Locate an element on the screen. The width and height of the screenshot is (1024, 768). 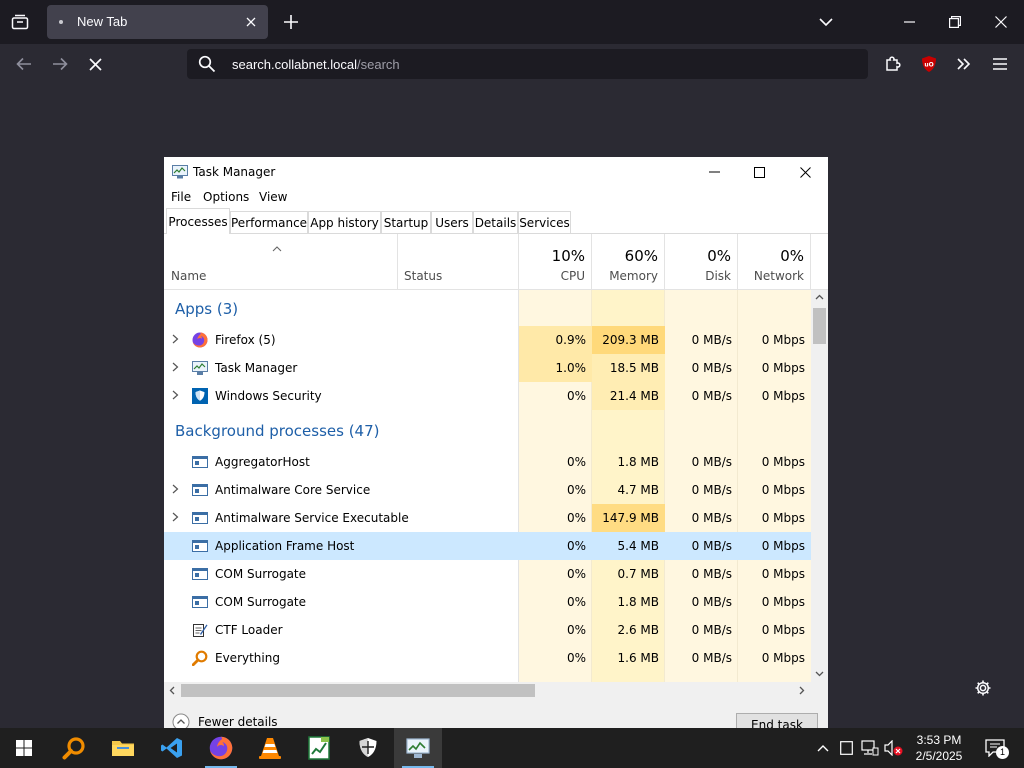
scroll-up-arrow-icon is located at coordinates (819, 297).